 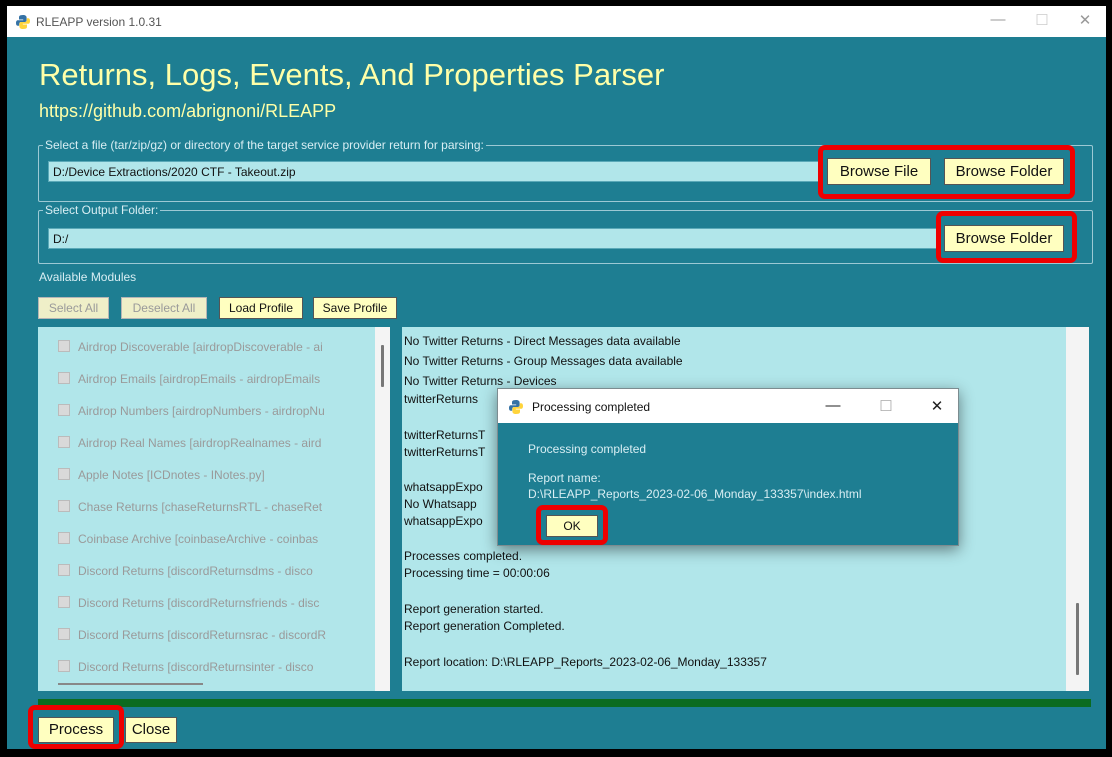 What do you see at coordinates (591, 407) in the screenshot?
I see `dialog-title: Processing completed` at bounding box center [591, 407].